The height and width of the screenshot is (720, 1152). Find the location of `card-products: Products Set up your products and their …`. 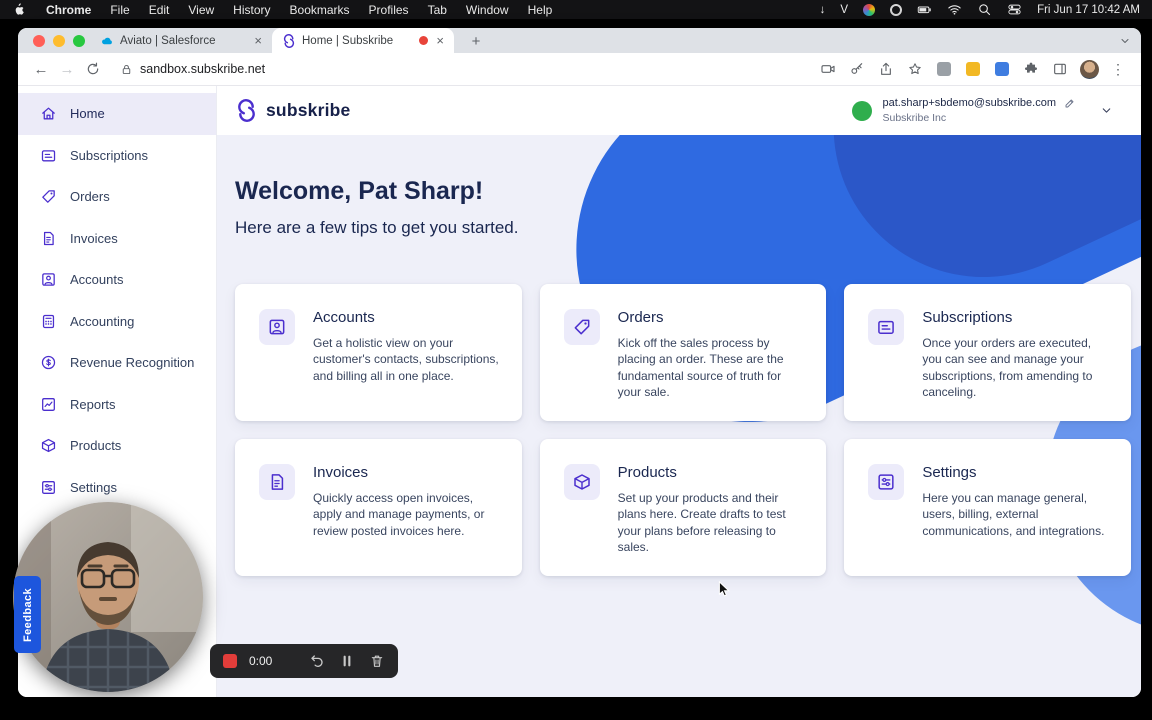

card-products: Products Set up your products and their … is located at coordinates (683, 507).